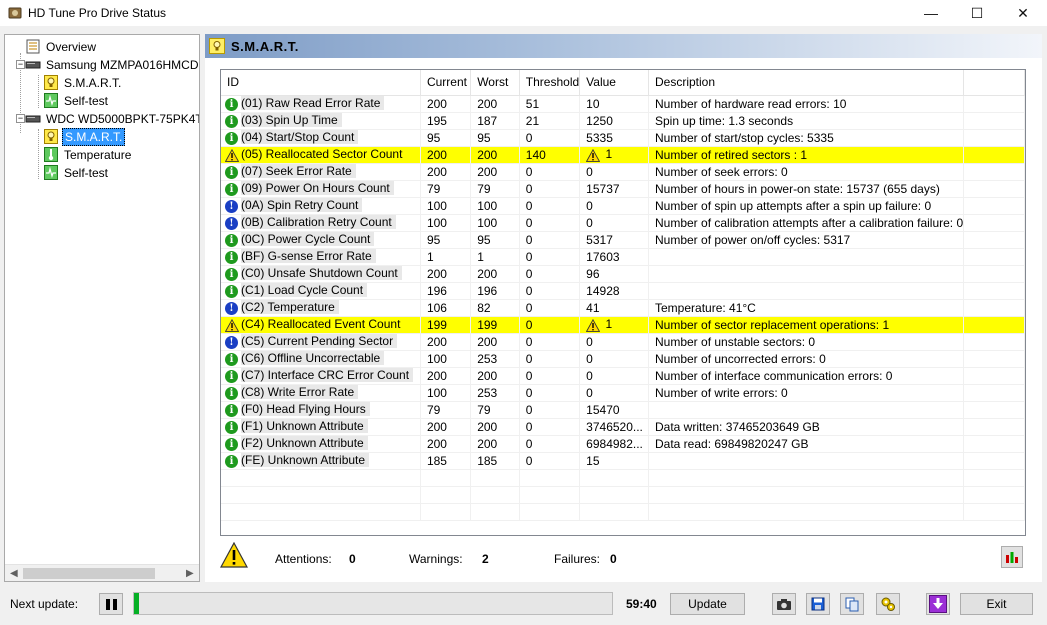 This screenshot has width=1047, height=625. I want to click on cell-value: 15737, so click(614, 189).